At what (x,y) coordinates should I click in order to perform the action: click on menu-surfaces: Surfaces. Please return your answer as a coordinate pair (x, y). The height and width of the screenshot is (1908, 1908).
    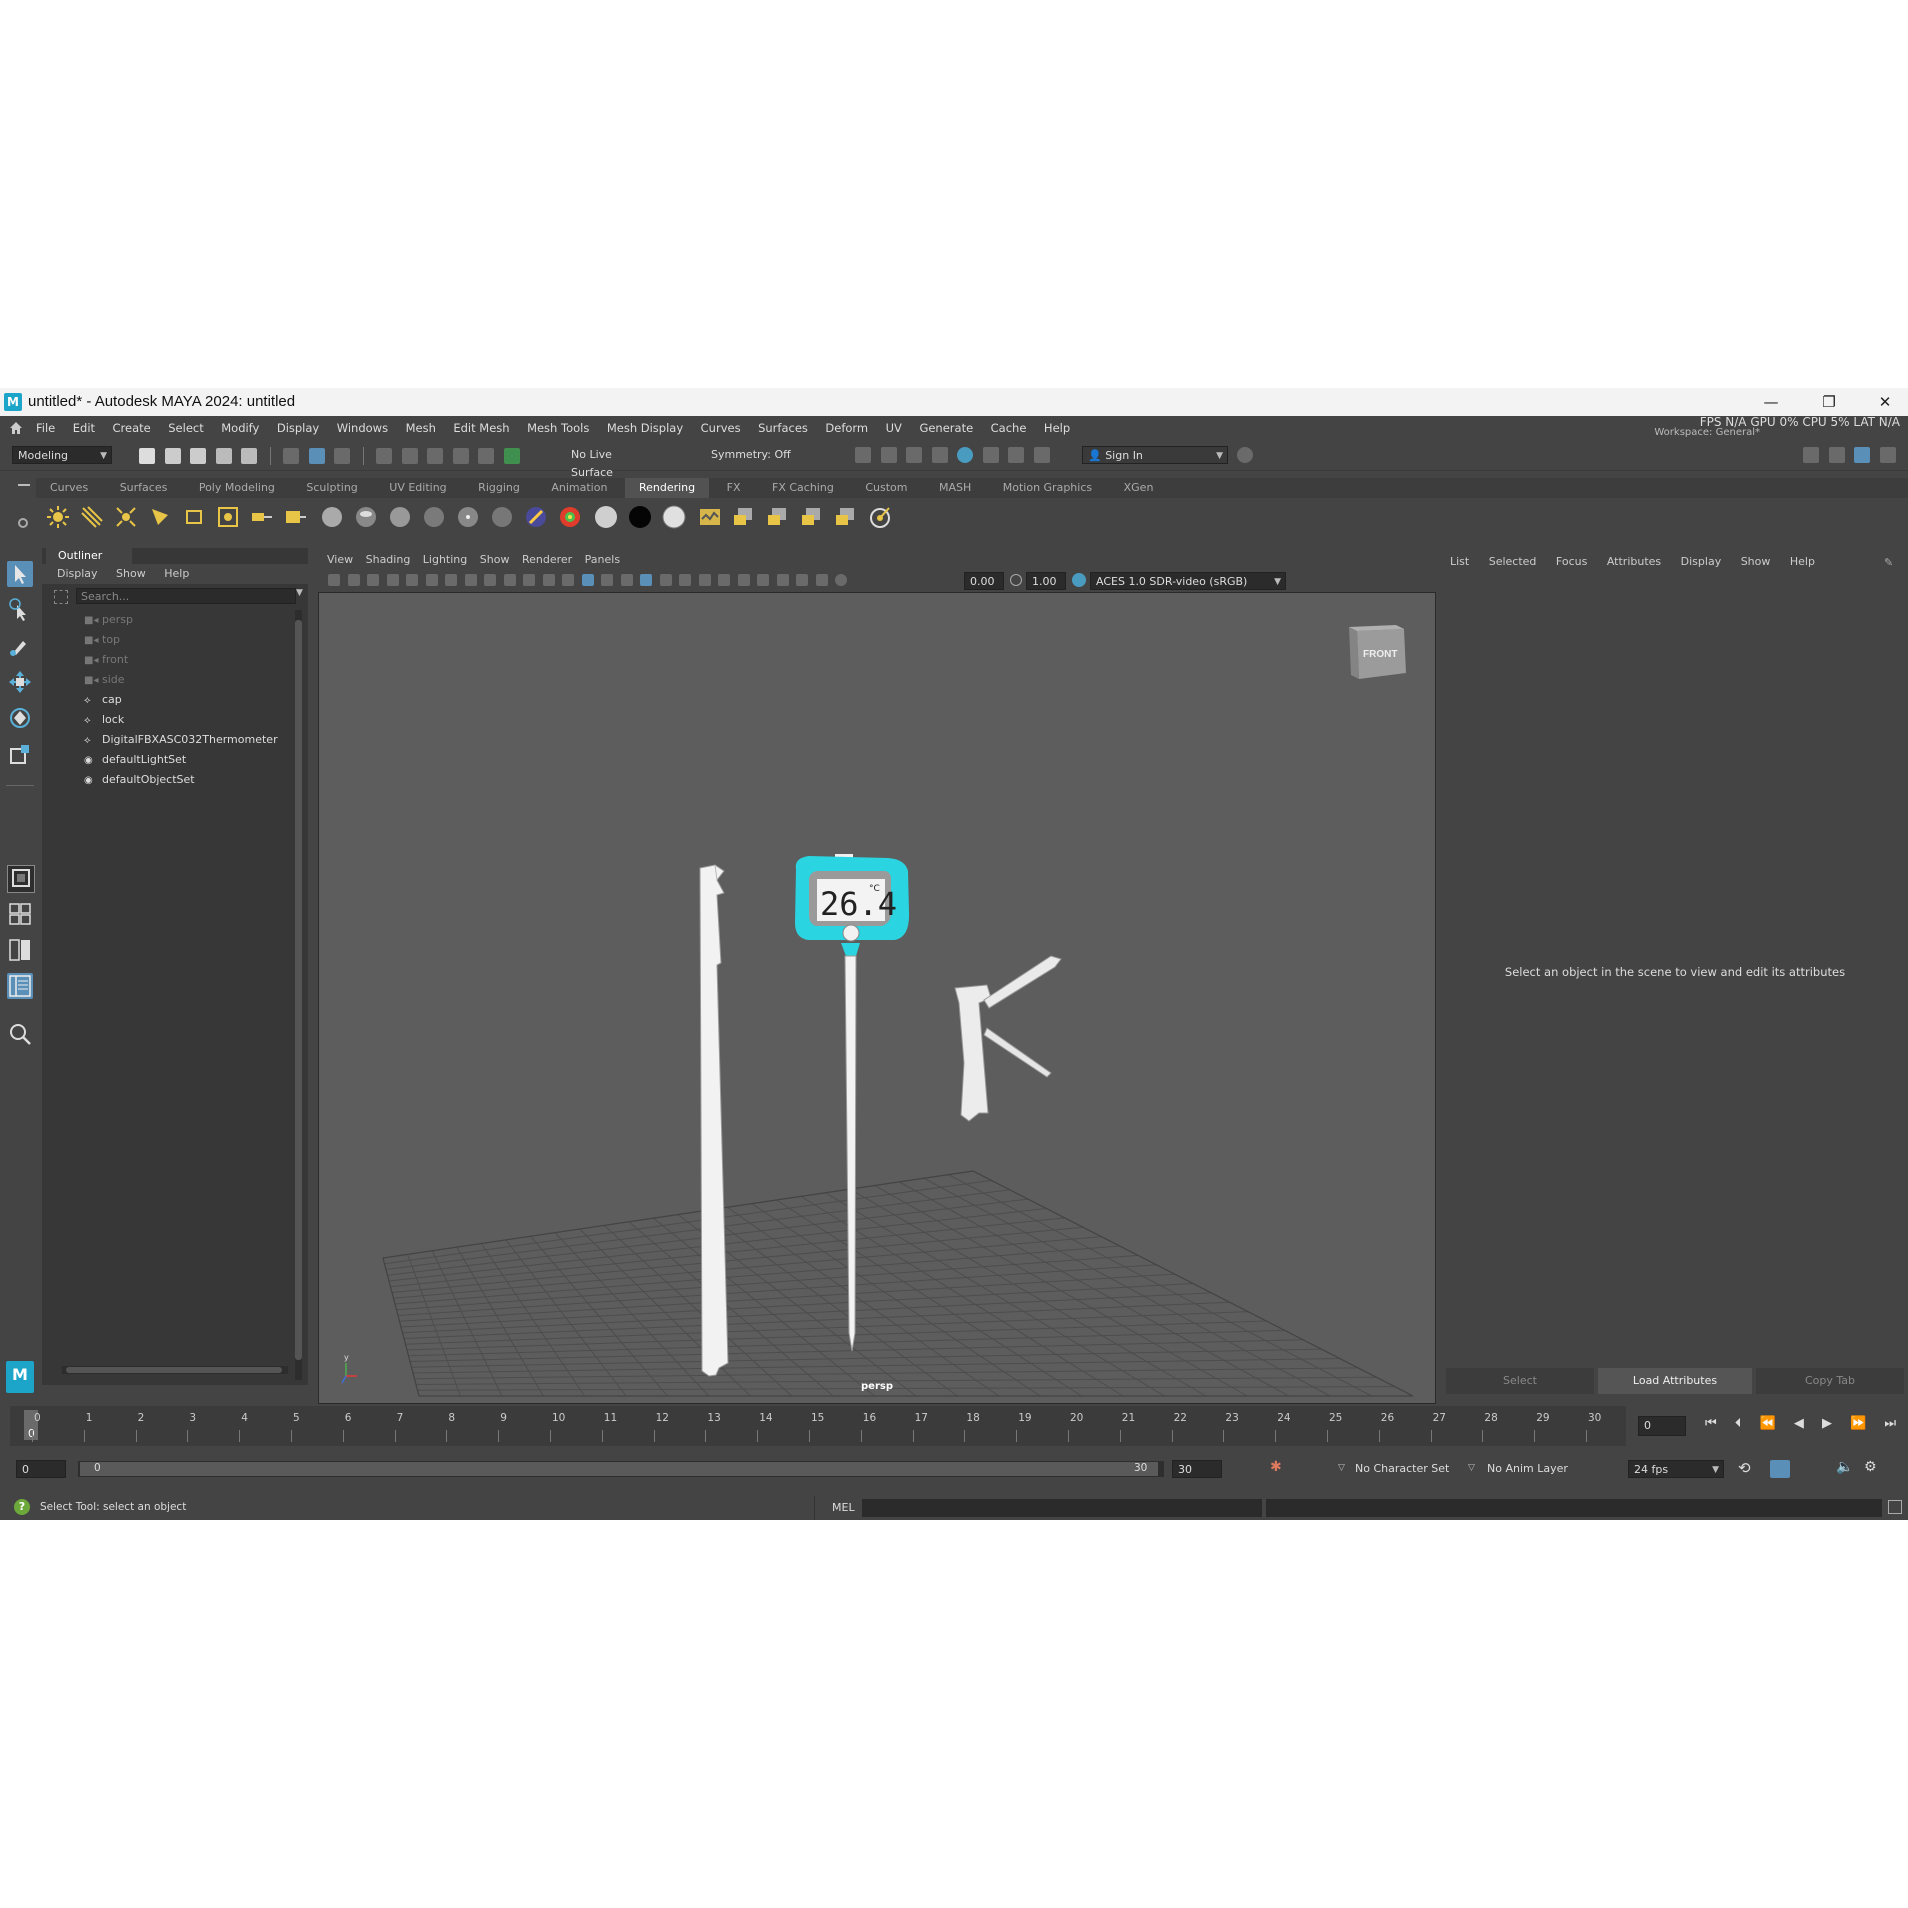
    Looking at the image, I should click on (783, 428).